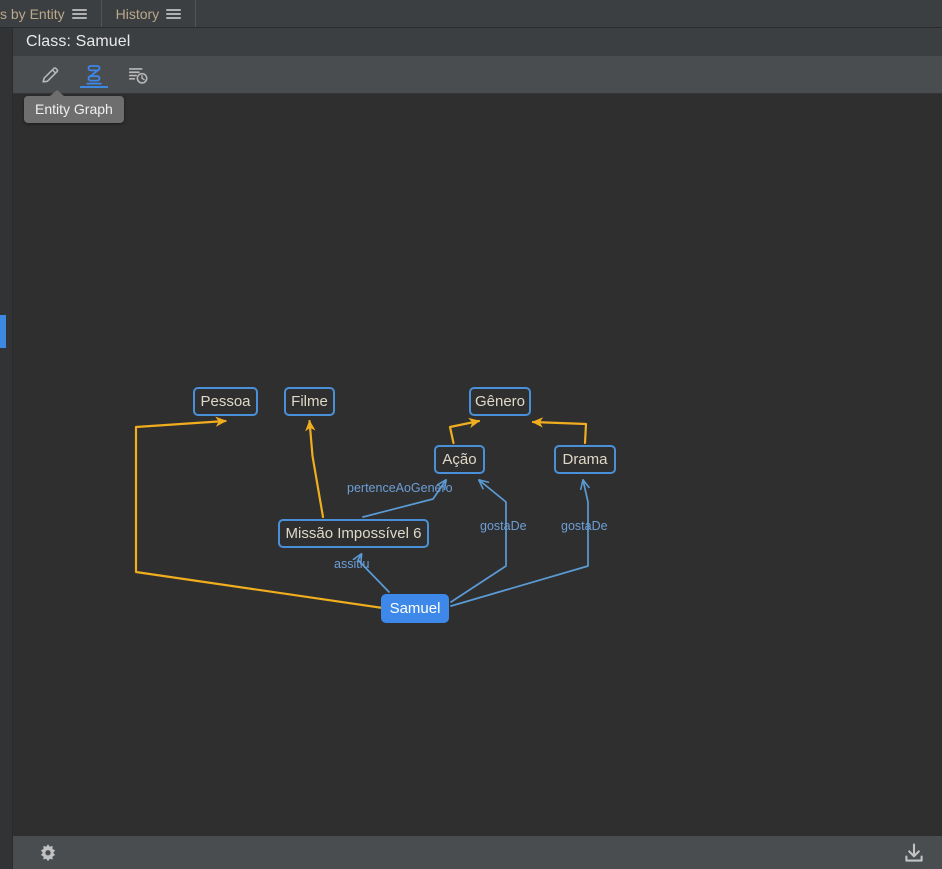 This screenshot has width=942, height=869. I want to click on entity-graph-button, so click(94, 75).